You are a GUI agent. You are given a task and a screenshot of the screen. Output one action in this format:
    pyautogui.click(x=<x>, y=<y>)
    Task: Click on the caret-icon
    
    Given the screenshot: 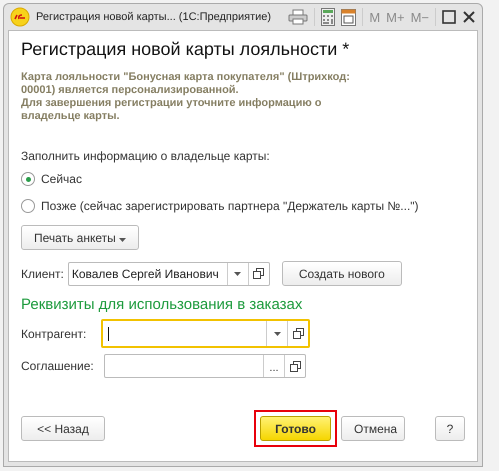 What is the action you would take?
    pyautogui.click(x=122, y=240)
    